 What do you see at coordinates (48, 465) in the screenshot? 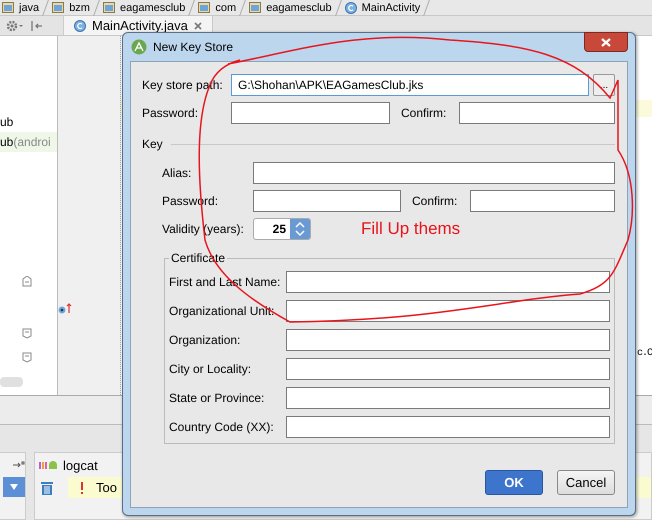
I see `android-icon` at bounding box center [48, 465].